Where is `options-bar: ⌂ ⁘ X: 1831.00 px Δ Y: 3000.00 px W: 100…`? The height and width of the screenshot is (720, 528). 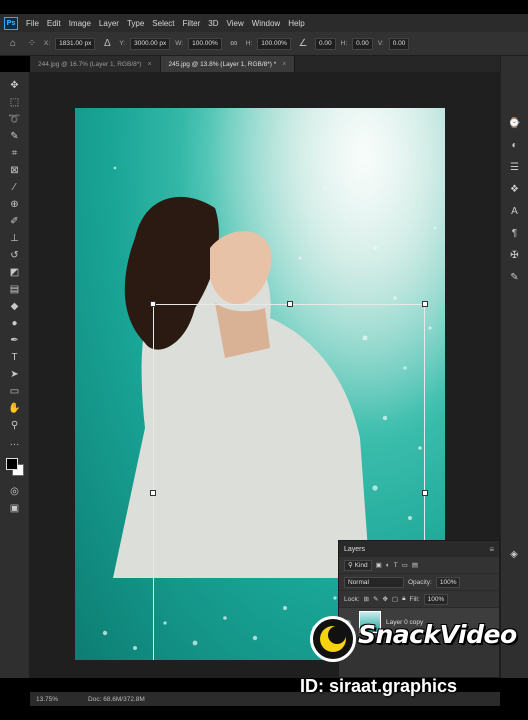 options-bar: ⌂ ⁘ X: 1831.00 px Δ Y: 3000.00 px W: 100… is located at coordinates (264, 44).